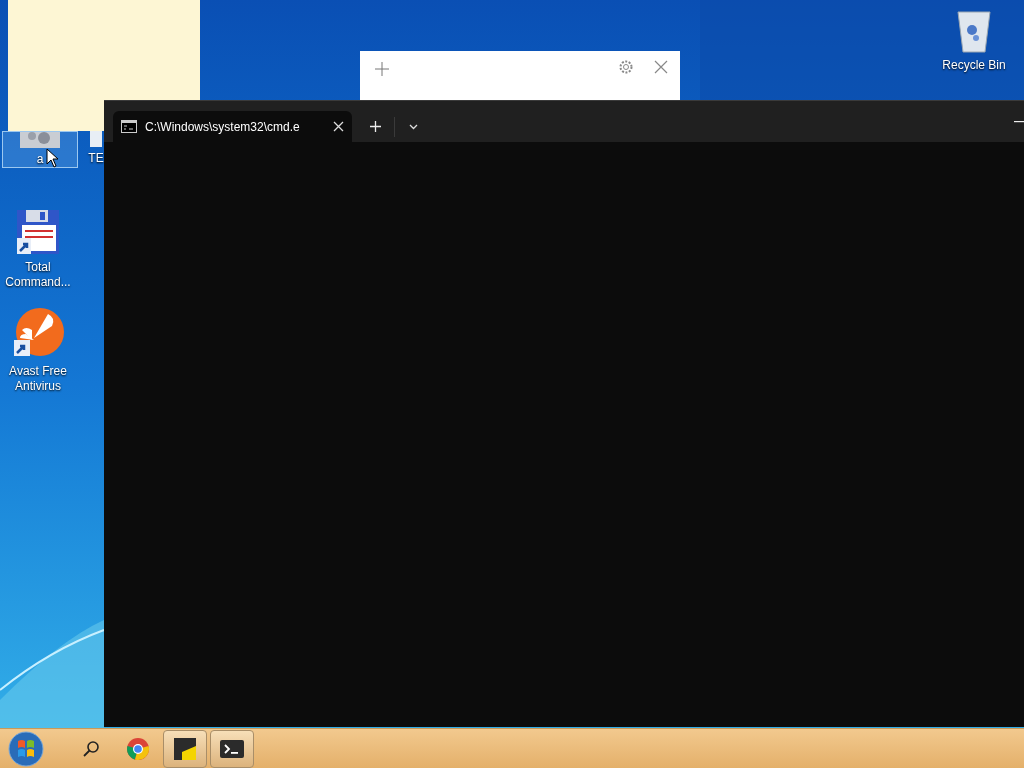  What do you see at coordinates (38, 379) in the screenshot?
I see `icon-label: Avast Free Antivirus` at bounding box center [38, 379].